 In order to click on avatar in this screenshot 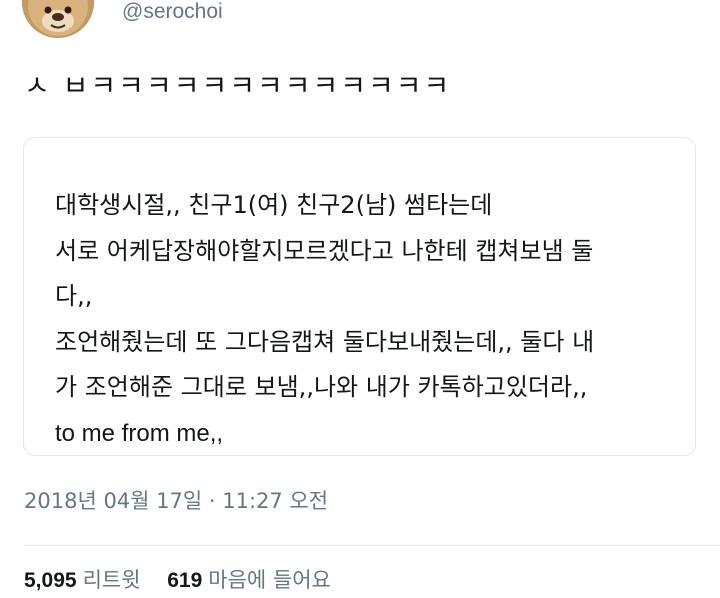, I will do `click(58, 19)`.